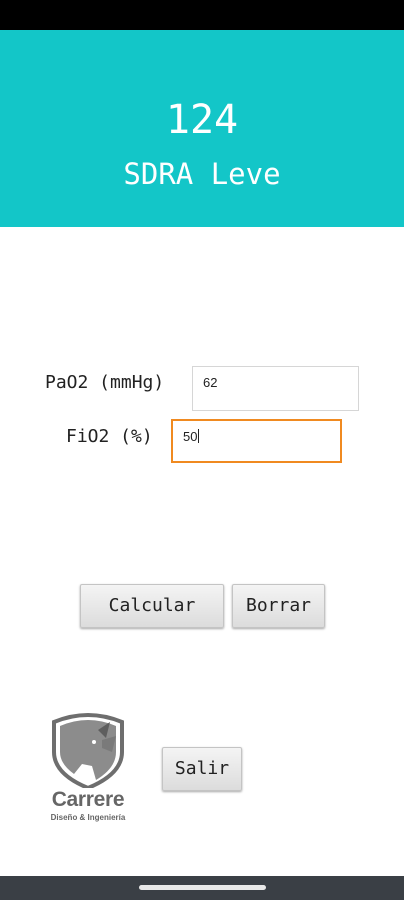  What do you see at coordinates (88, 752) in the screenshot?
I see `rhino-shield-icon` at bounding box center [88, 752].